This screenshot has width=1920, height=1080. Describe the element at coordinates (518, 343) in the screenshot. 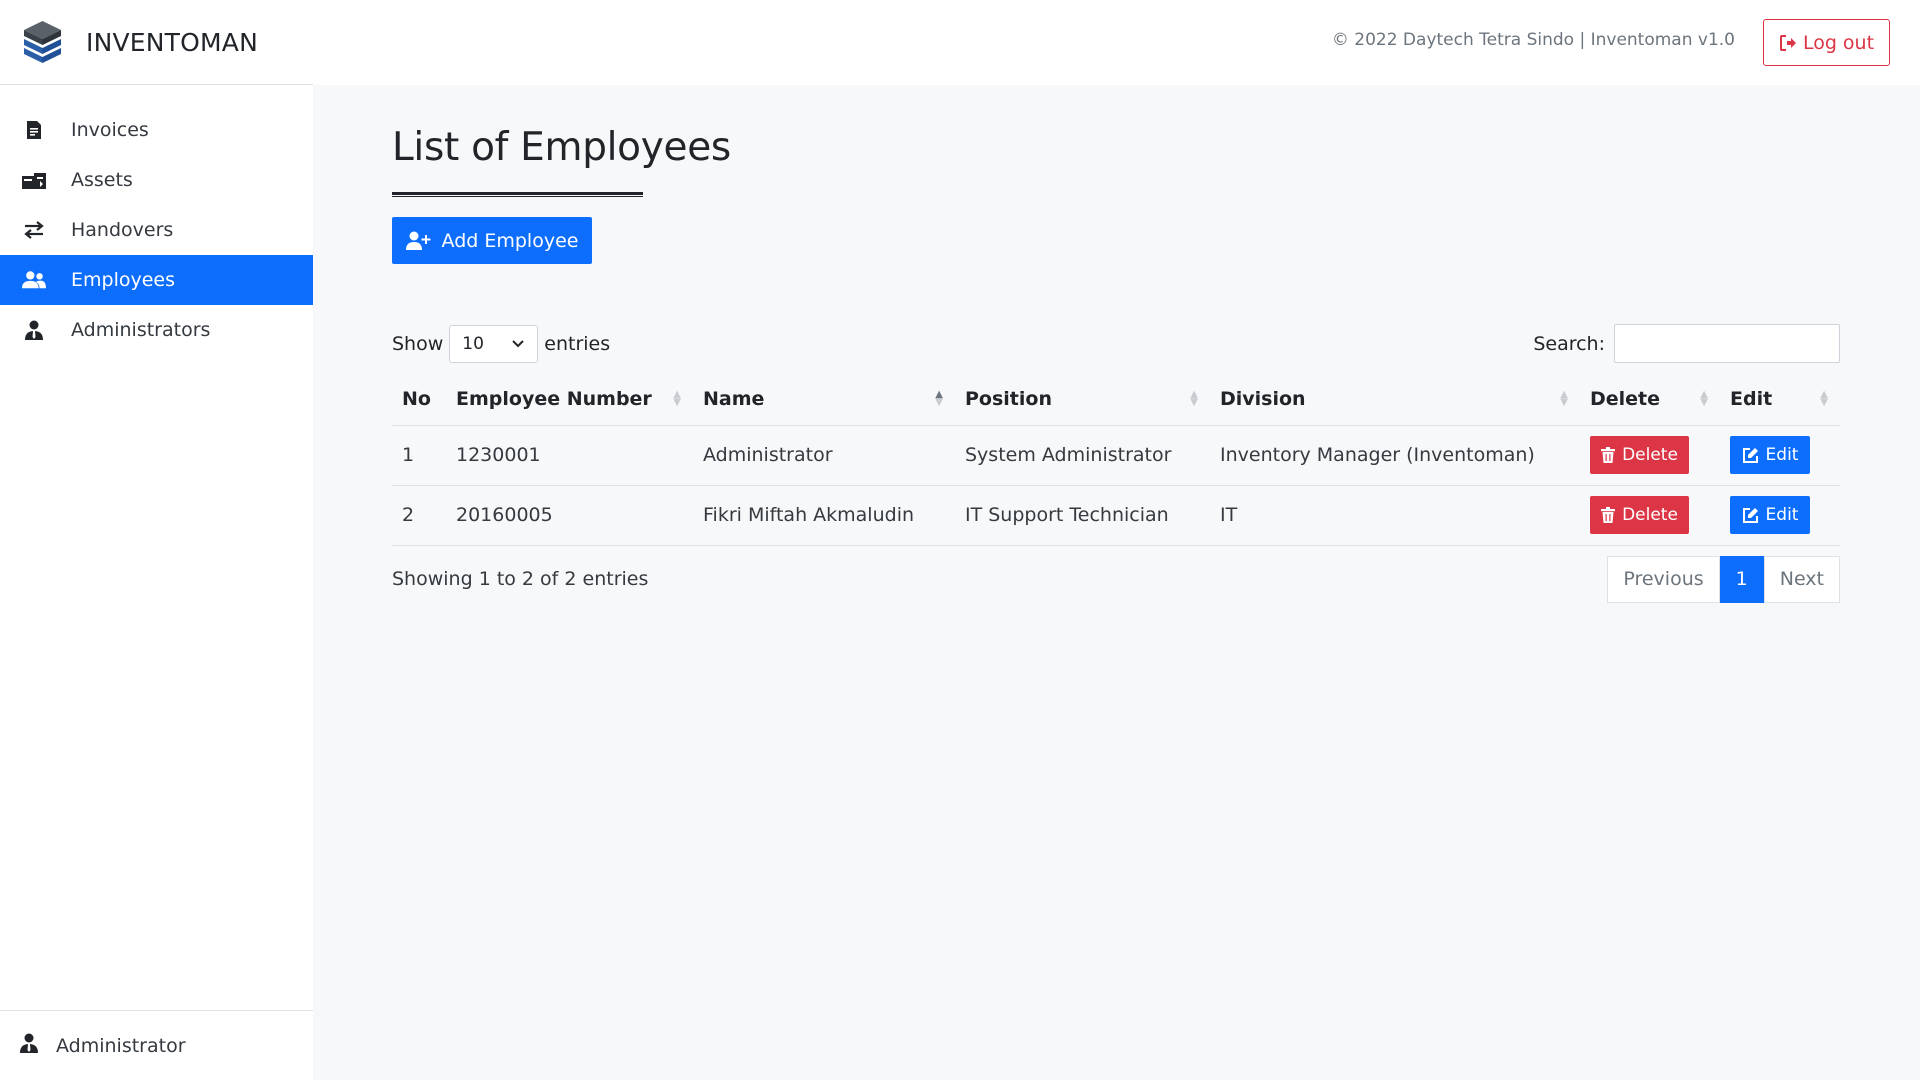

I see `chevron-down-icon` at that location.